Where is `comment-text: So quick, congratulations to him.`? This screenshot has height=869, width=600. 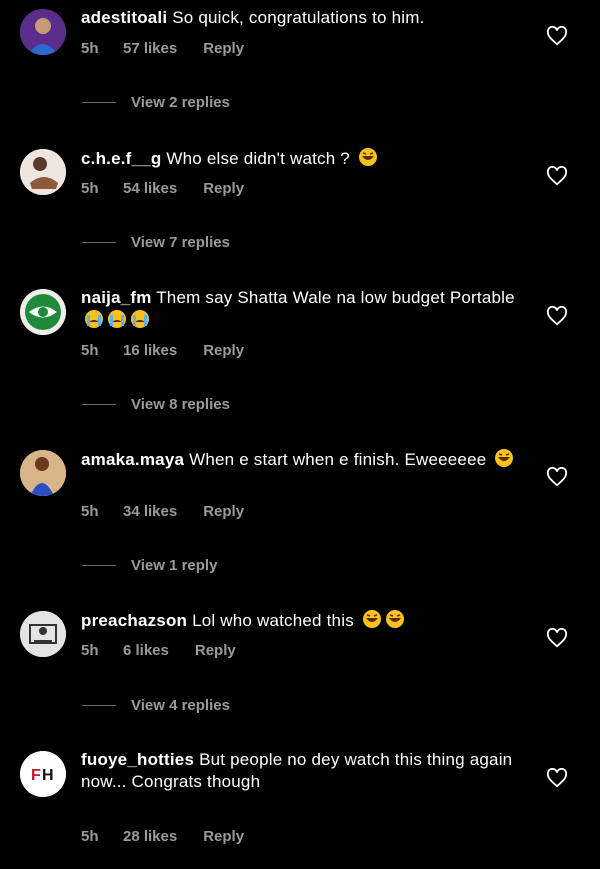 comment-text: So quick, congratulations to him. is located at coordinates (298, 17).